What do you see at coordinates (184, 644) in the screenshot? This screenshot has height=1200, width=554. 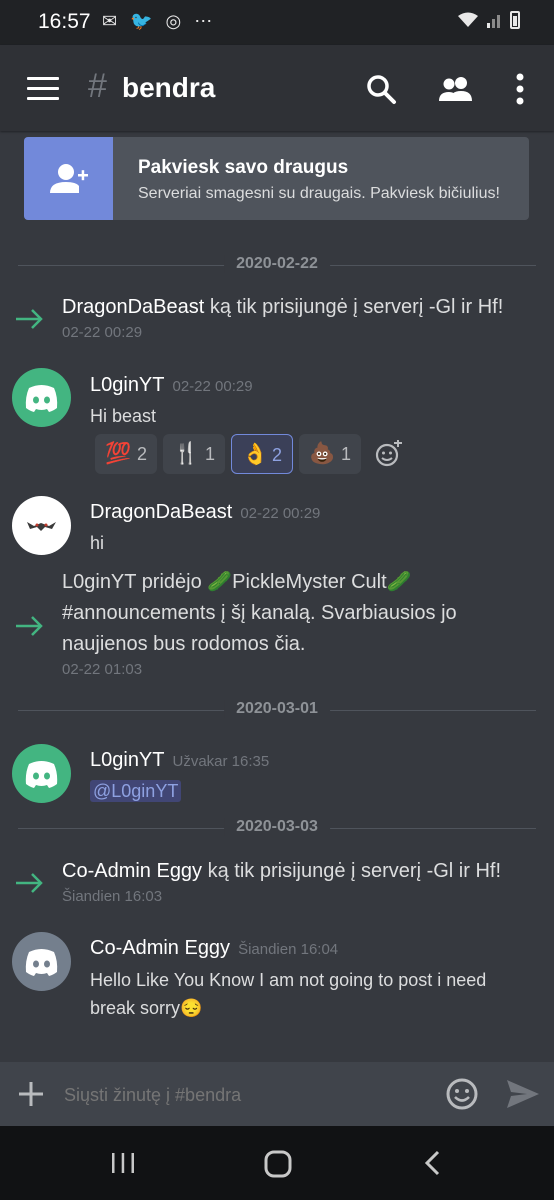 I see `system-message-text: naujienos bus rodomos čia.` at bounding box center [184, 644].